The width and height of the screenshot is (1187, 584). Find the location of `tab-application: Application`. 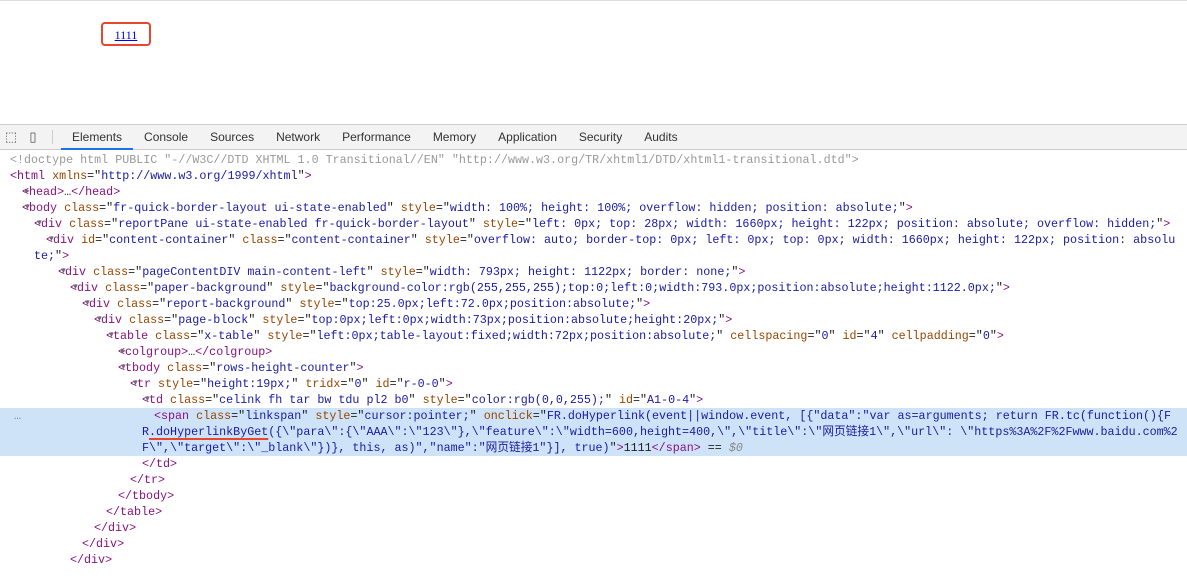

tab-application: Application is located at coordinates (527, 137).